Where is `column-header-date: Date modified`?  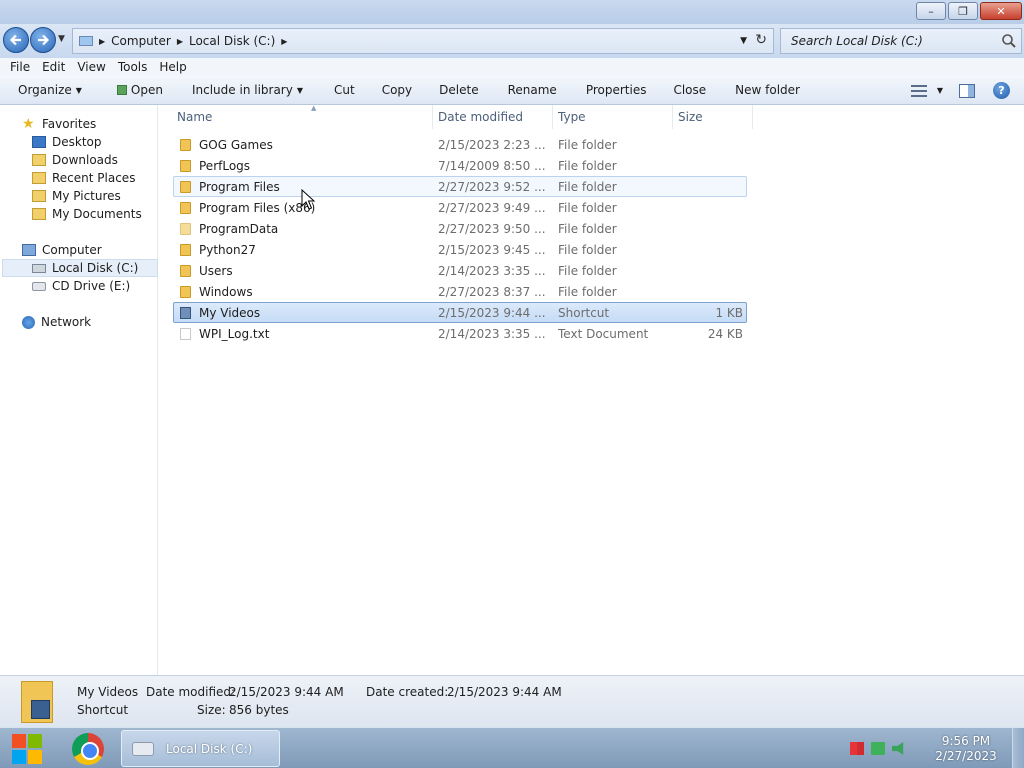 column-header-date: Date modified is located at coordinates (493, 117).